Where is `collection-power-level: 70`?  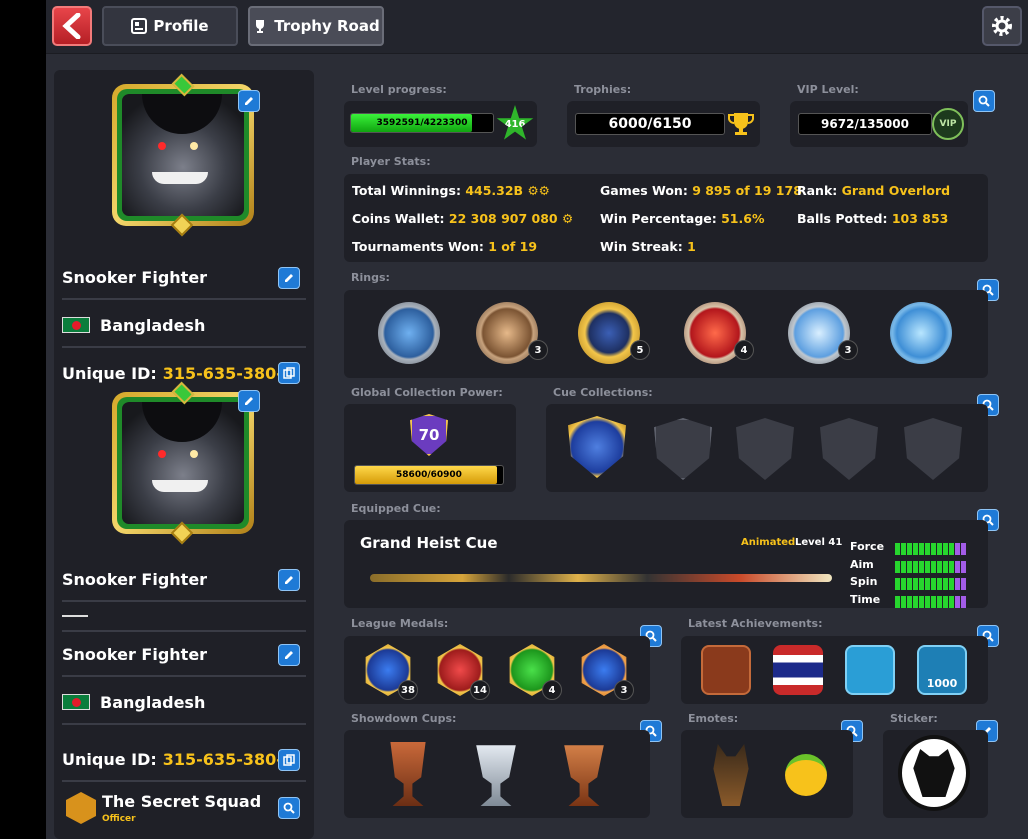 collection-power-level: 70 is located at coordinates (429, 435).